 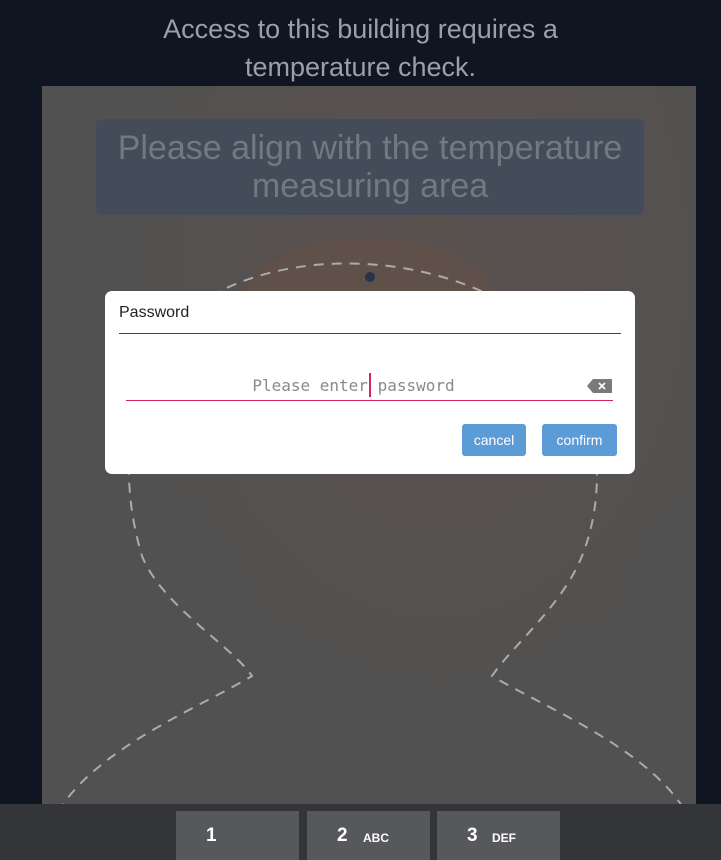 What do you see at coordinates (211, 835) in the screenshot?
I see `key-1-digit: 1` at bounding box center [211, 835].